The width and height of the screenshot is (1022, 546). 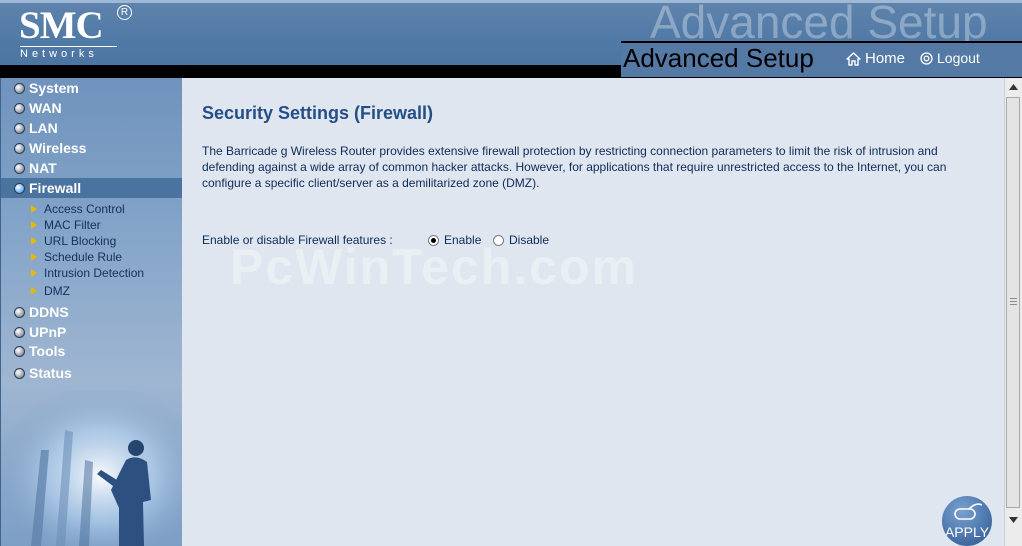 What do you see at coordinates (967, 521) in the screenshot?
I see `apply-button: APPLY` at bounding box center [967, 521].